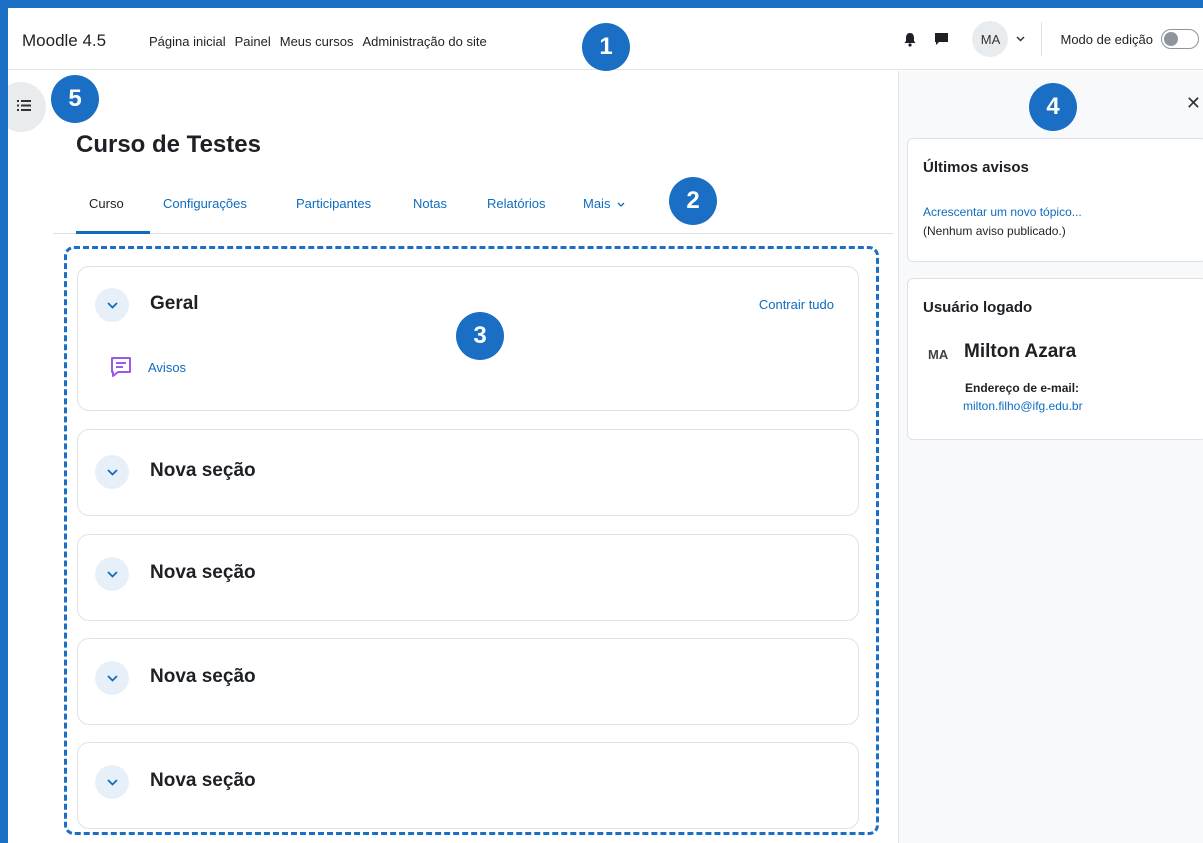  Describe the element at coordinates (1020, 352) in the screenshot. I see `user-full-name: Milton Azara` at that location.